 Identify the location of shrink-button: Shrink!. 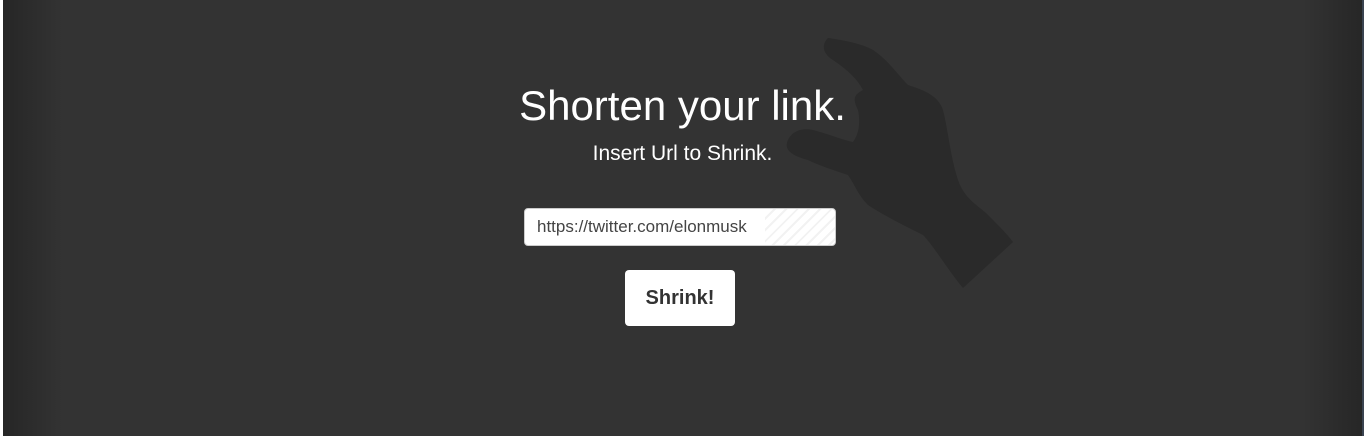
(680, 298).